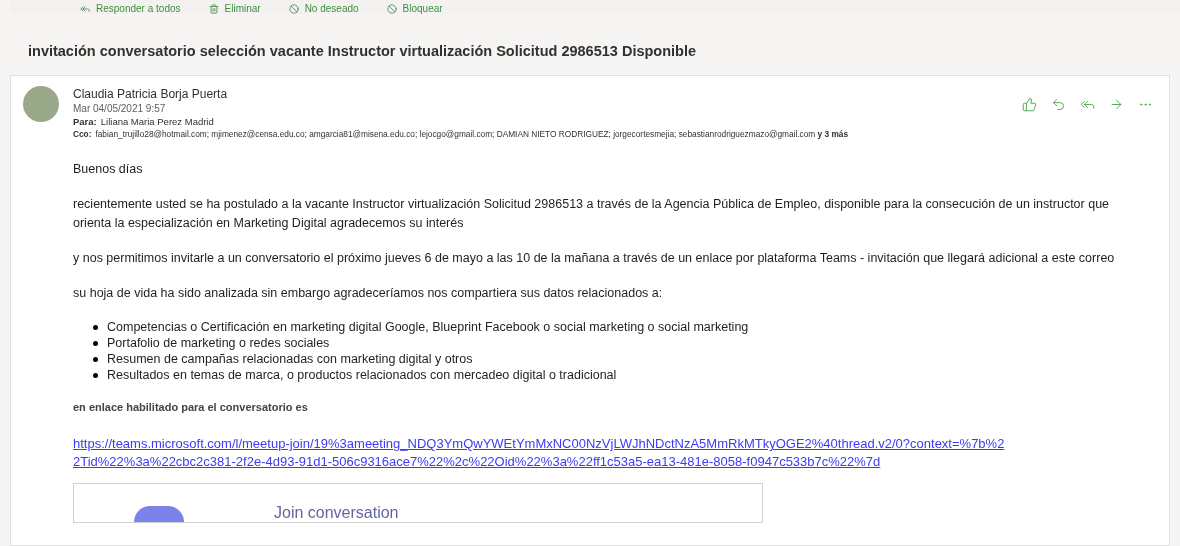 This screenshot has width=1180, height=546. What do you see at coordinates (85, 121) in the screenshot?
I see `to-label: Para:` at bounding box center [85, 121].